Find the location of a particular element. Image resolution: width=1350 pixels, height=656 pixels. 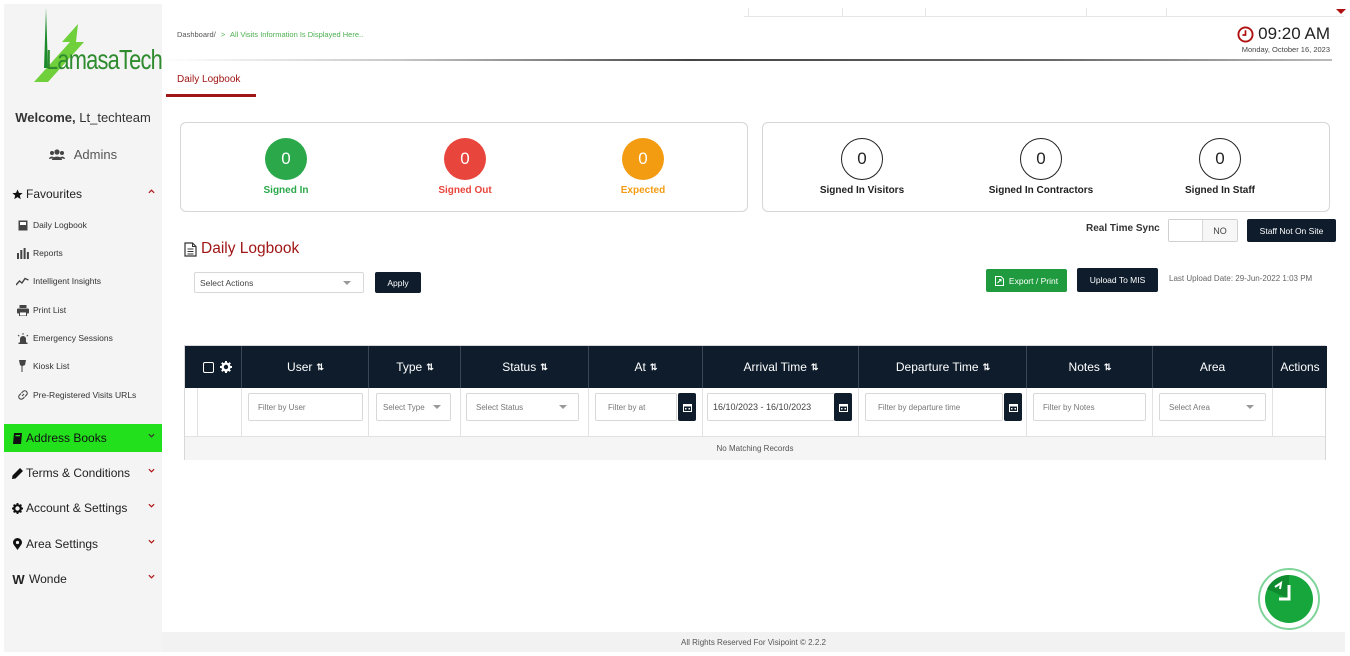

export-print-label: Export / Print is located at coordinates (1033, 280).